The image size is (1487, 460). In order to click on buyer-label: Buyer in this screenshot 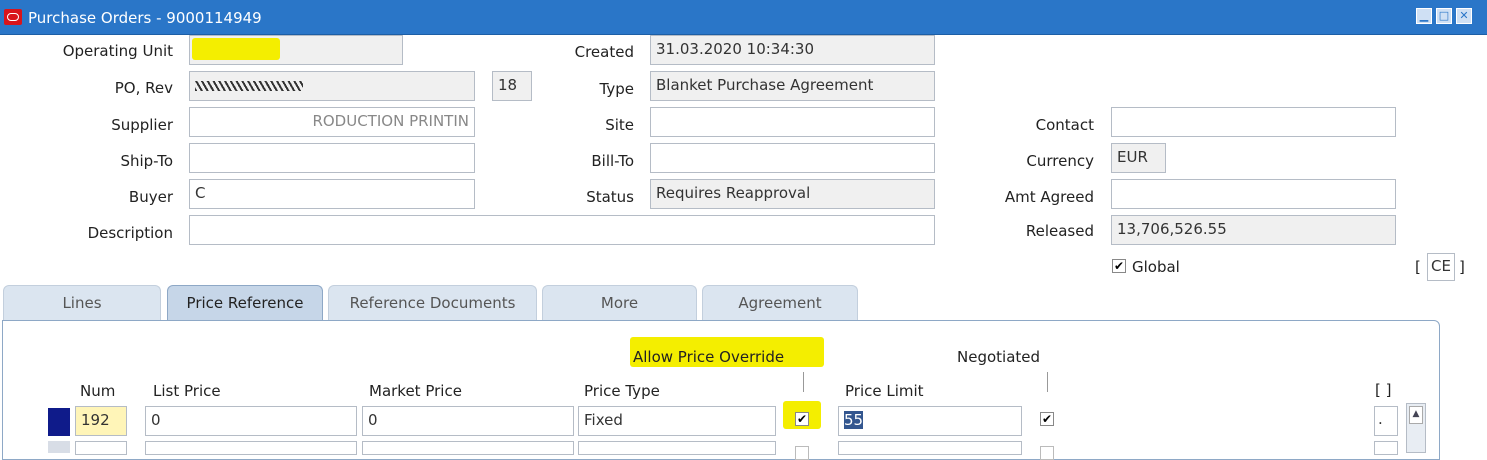, I will do `click(150, 197)`.